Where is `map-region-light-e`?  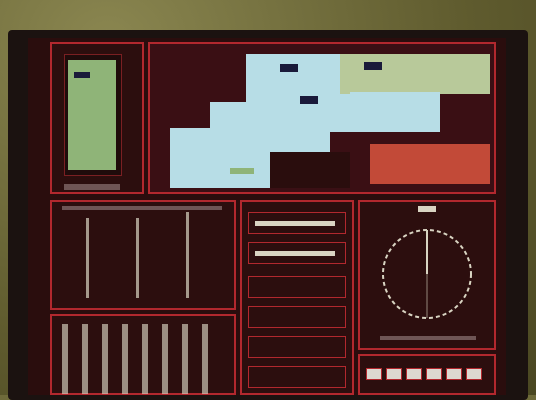
map-region-light-e is located at coordinates (395, 112).